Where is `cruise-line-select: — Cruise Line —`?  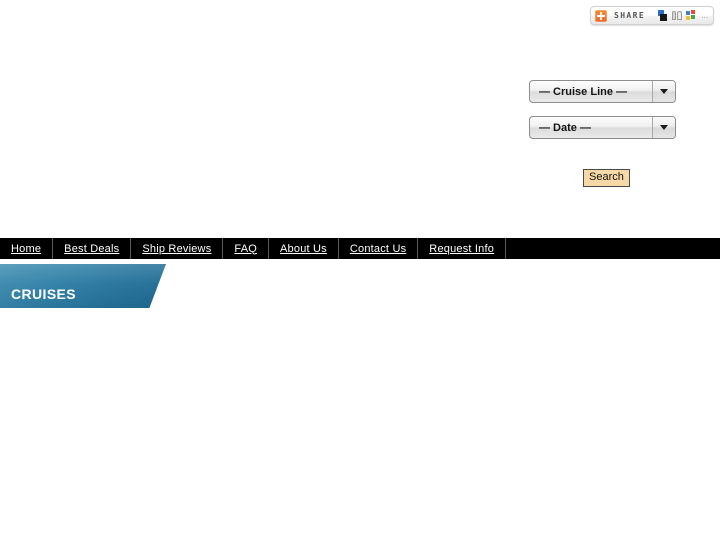 cruise-line-select: — Cruise Line — is located at coordinates (602, 91).